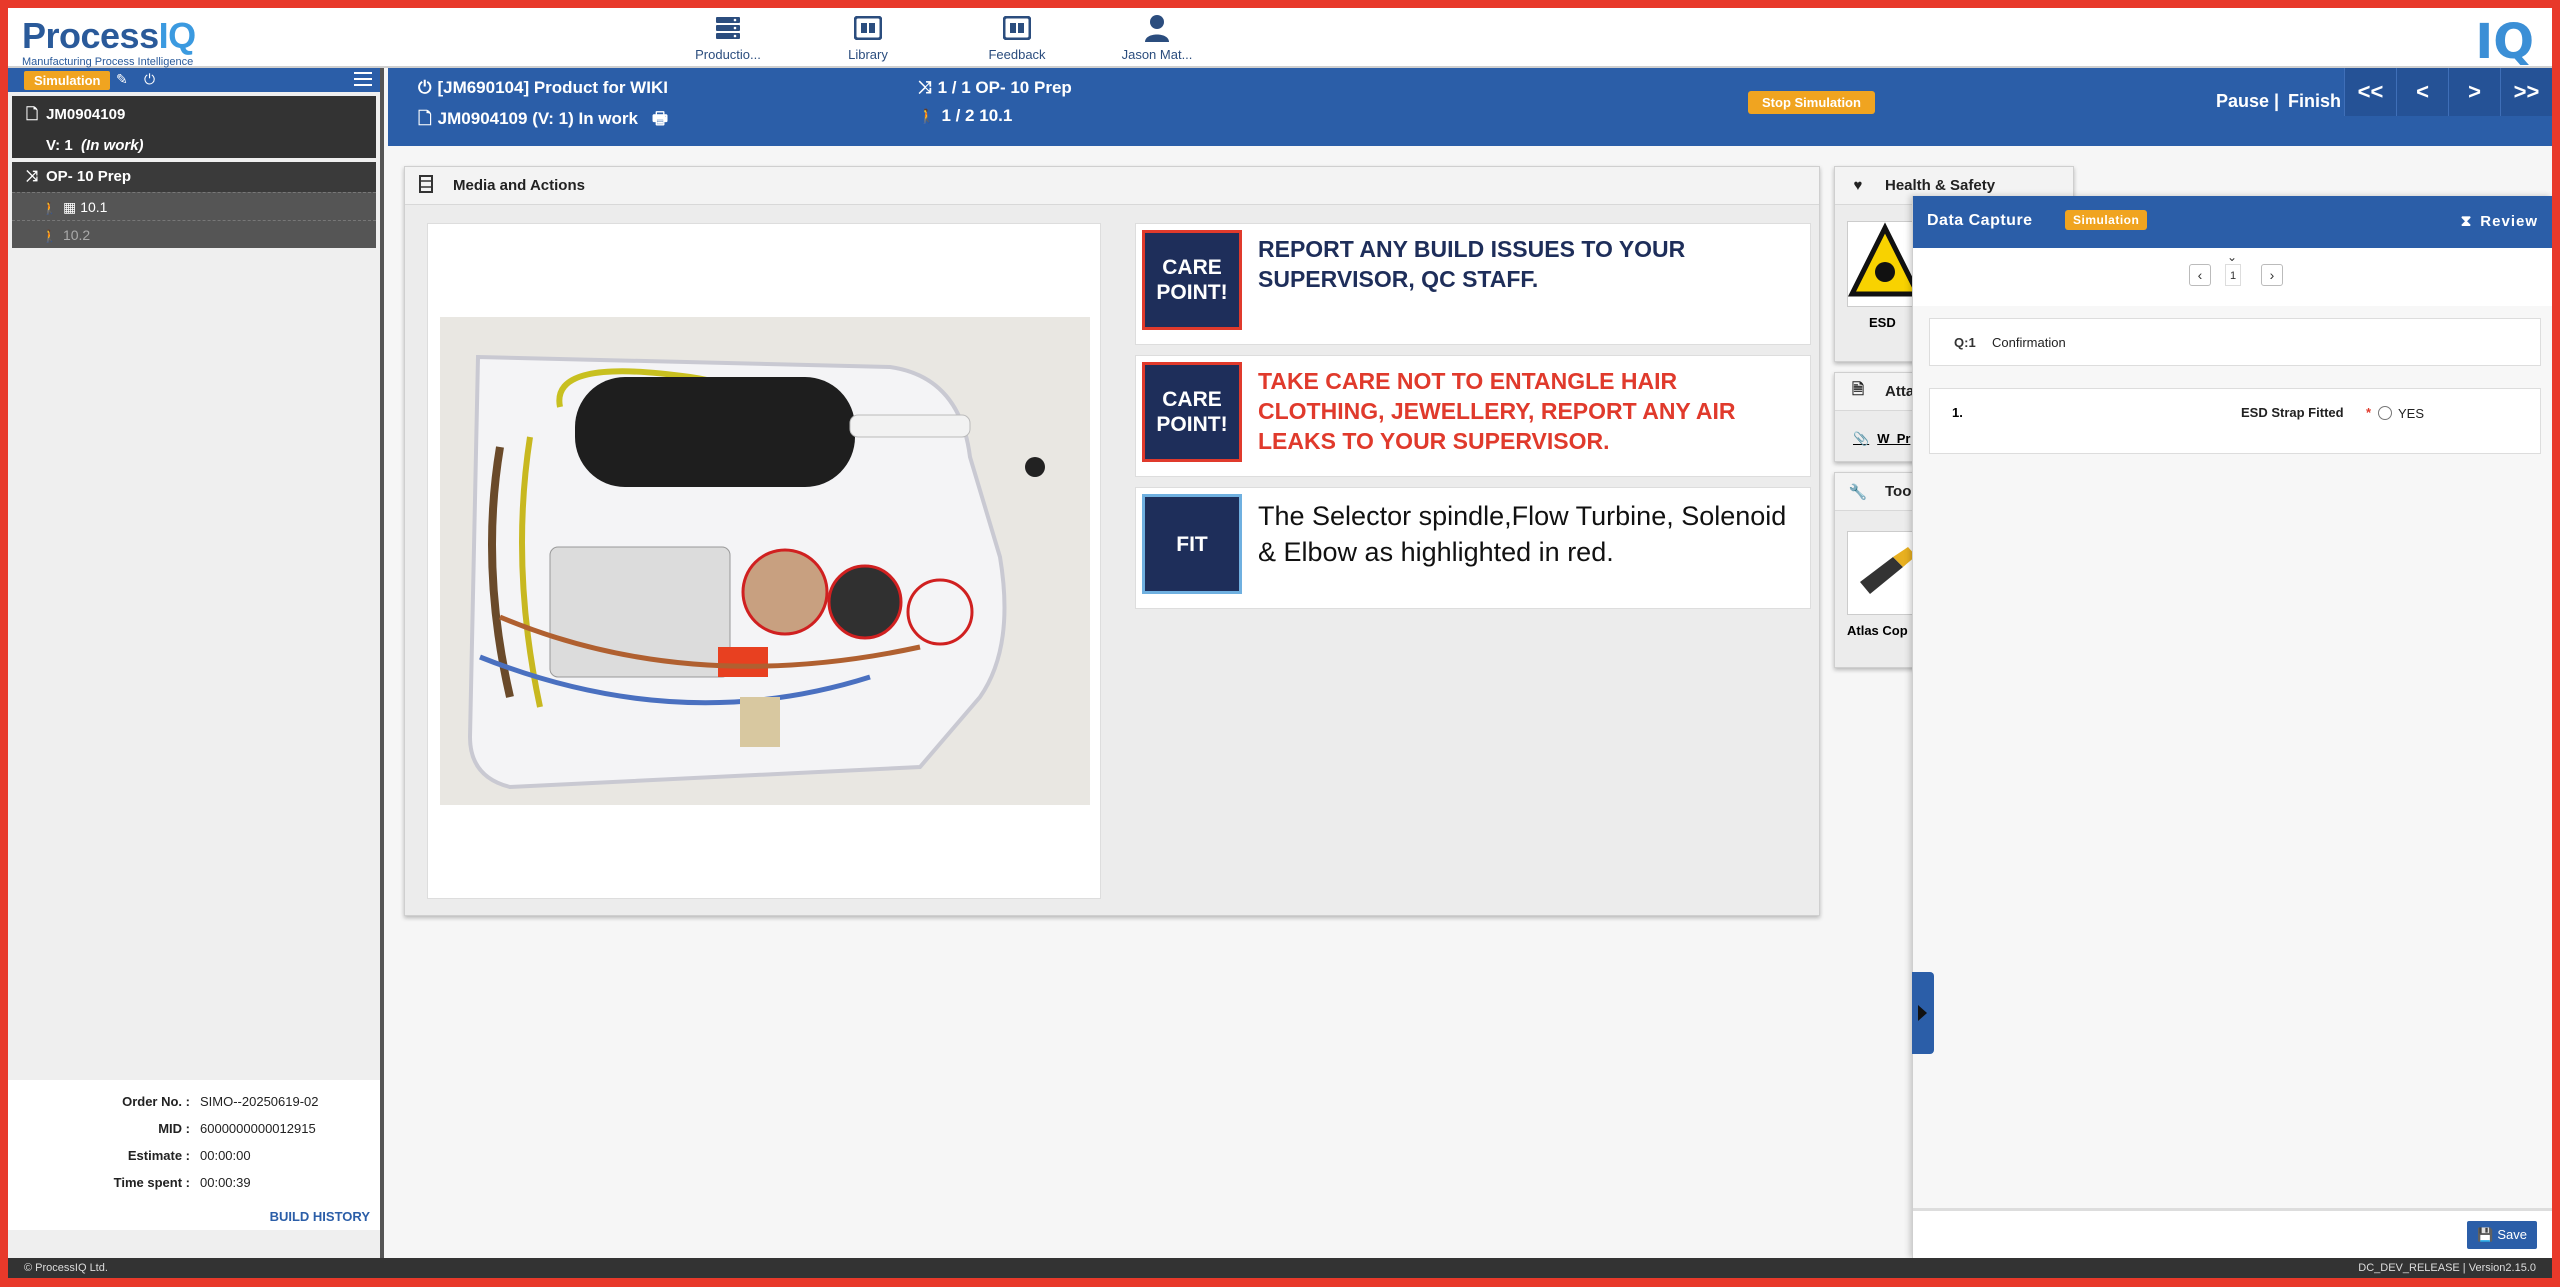 The width and height of the screenshot is (2560, 1287). Describe the element at coordinates (1017, 38) in the screenshot. I see `nav-feedback: Feedback` at that location.